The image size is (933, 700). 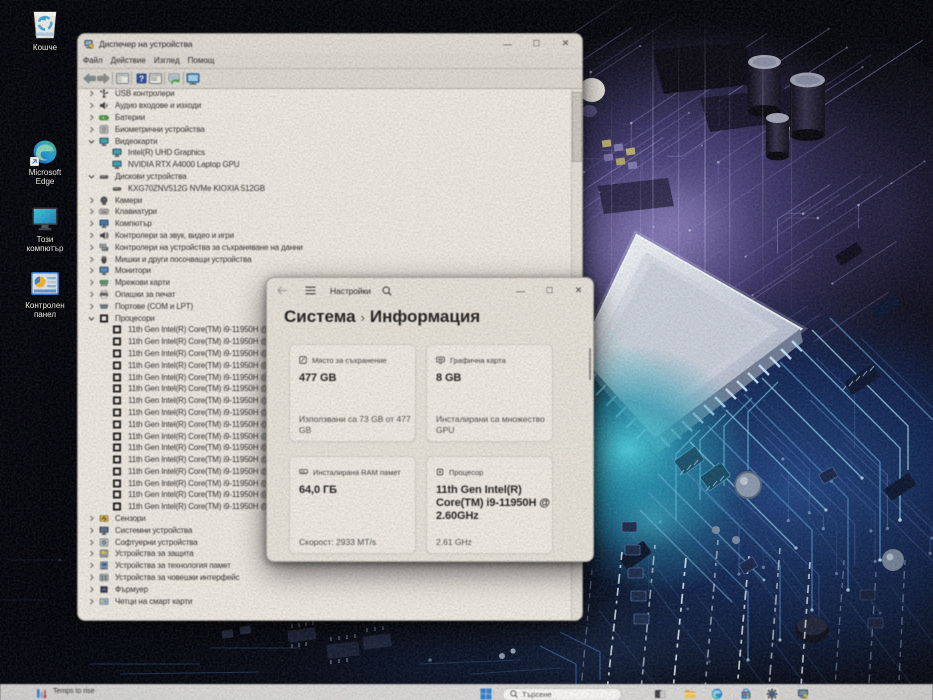 I want to click on tree-item: Батерии, so click(x=325, y=118).